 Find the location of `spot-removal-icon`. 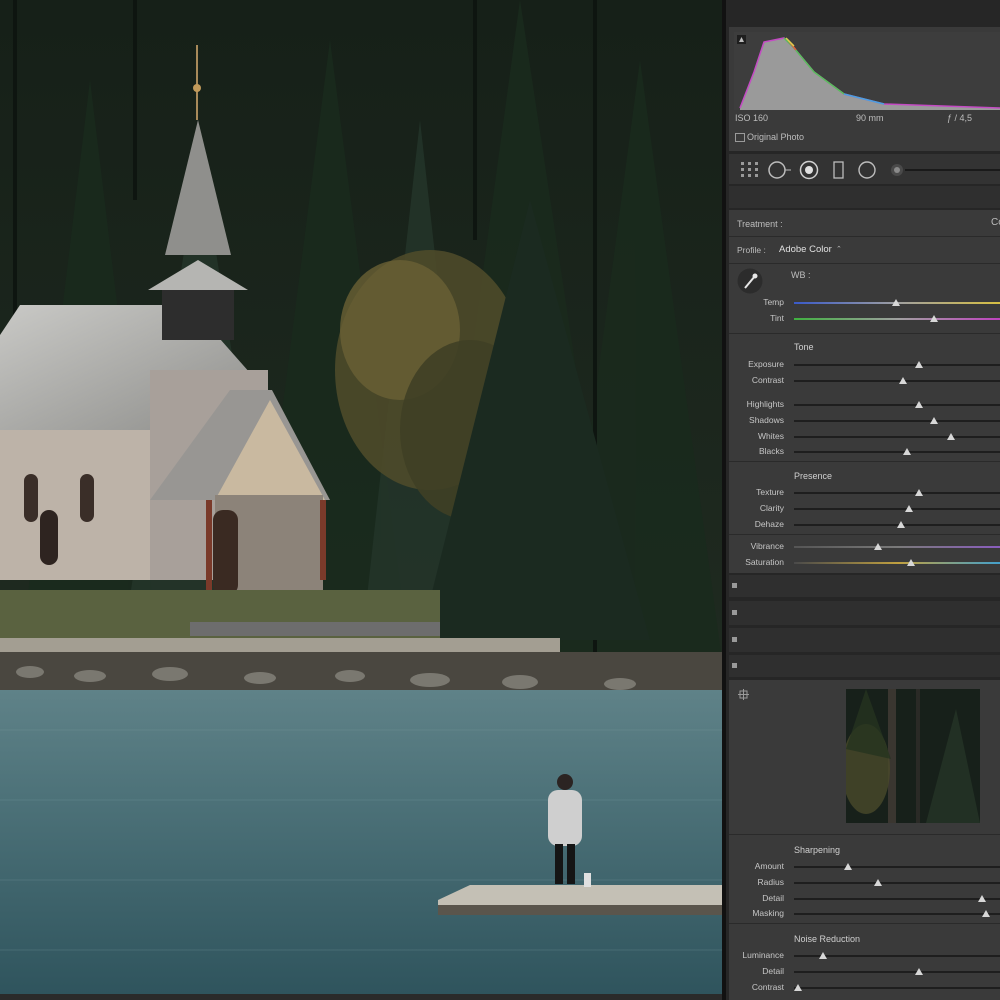

spot-removal-icon is located at coordinates (809, 170).